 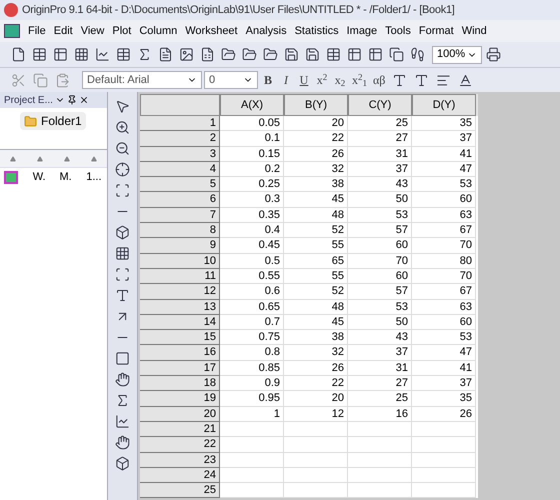 I want to click on row-header: 21, so click(x=180, y=430).